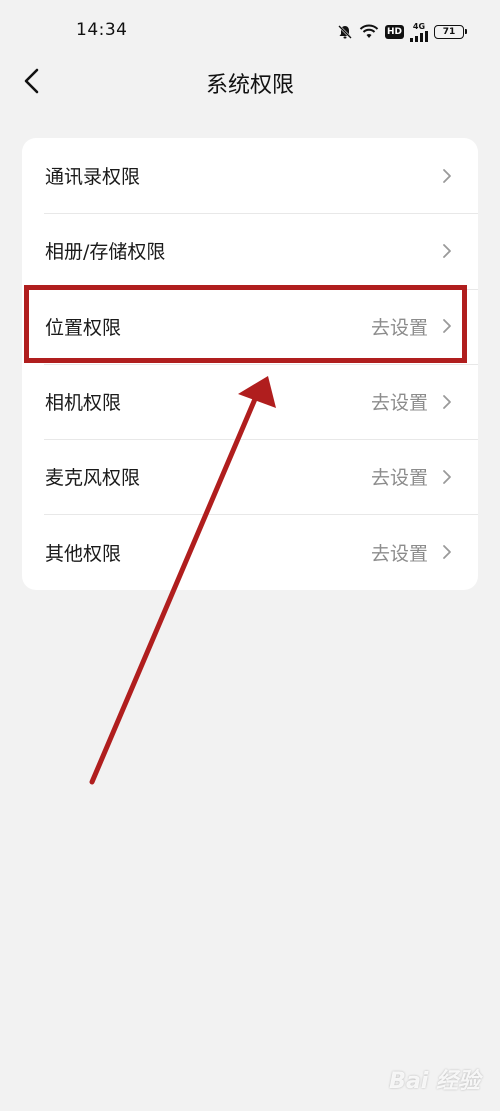 The image size is (500, 1111). I want to click on hd-icon: HD, so click(394, 32).